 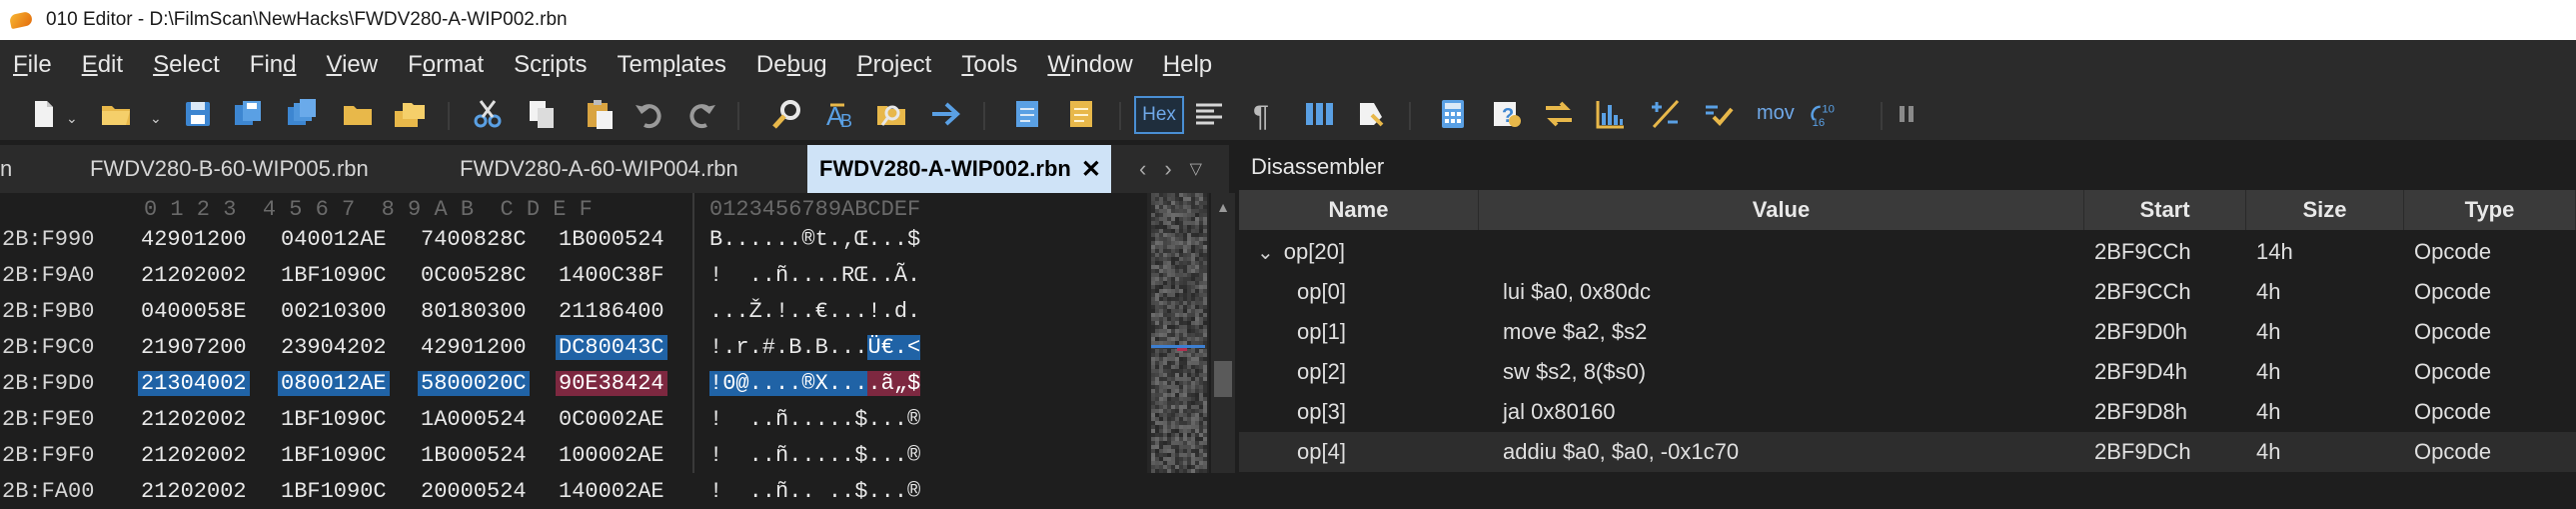 What do you see at coordinates (446, 65) in the screenshot?
I see `menu-format: Format` at bounding box center [446, 65].